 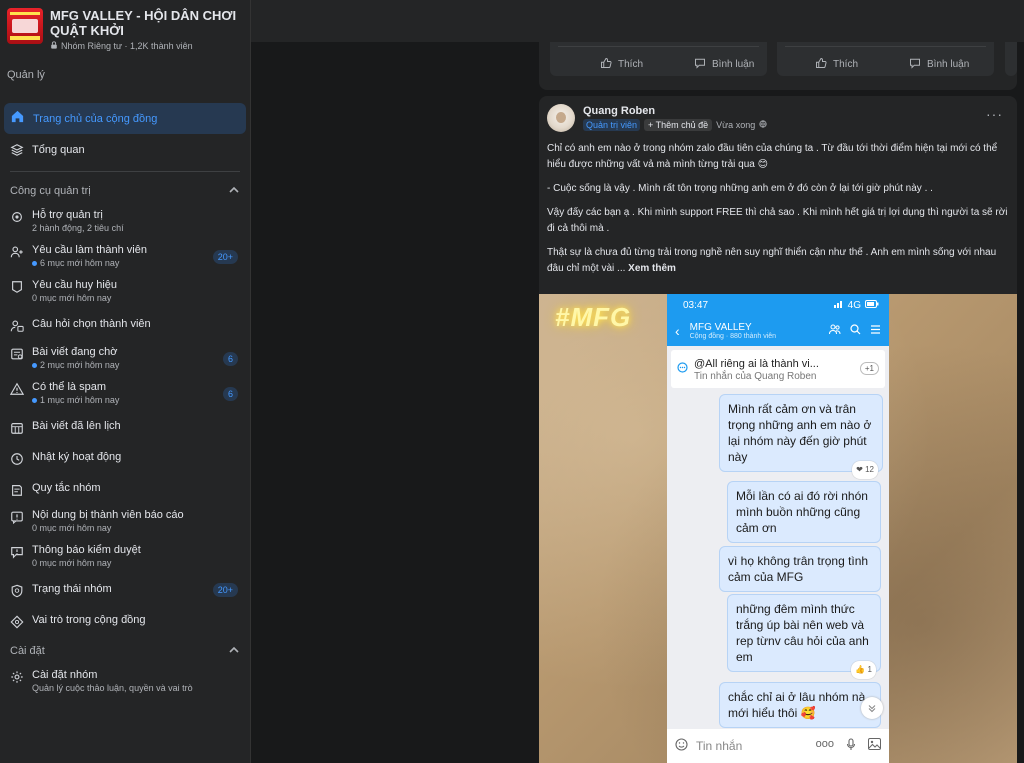 I want to click on calendar-icon, so click(x=17, y=428).